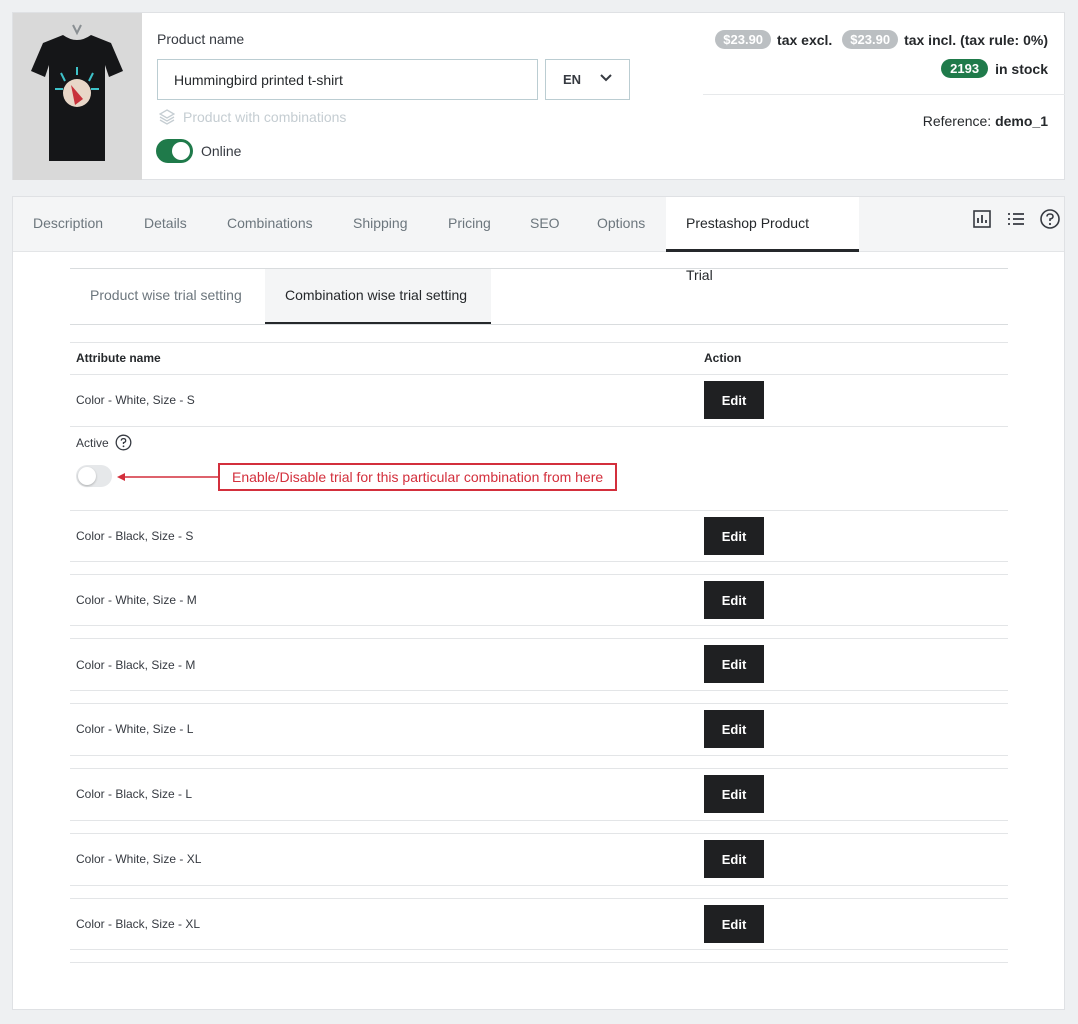  What do you see at coordinates (136, 665) in the screenshot?
I see `attribute-name: Color - Black, Size - M` at bounding box center [136, 665].